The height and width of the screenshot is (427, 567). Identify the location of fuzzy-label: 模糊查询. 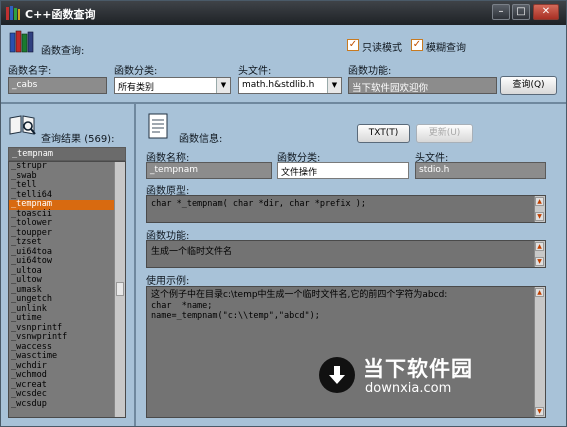
(446, 48).